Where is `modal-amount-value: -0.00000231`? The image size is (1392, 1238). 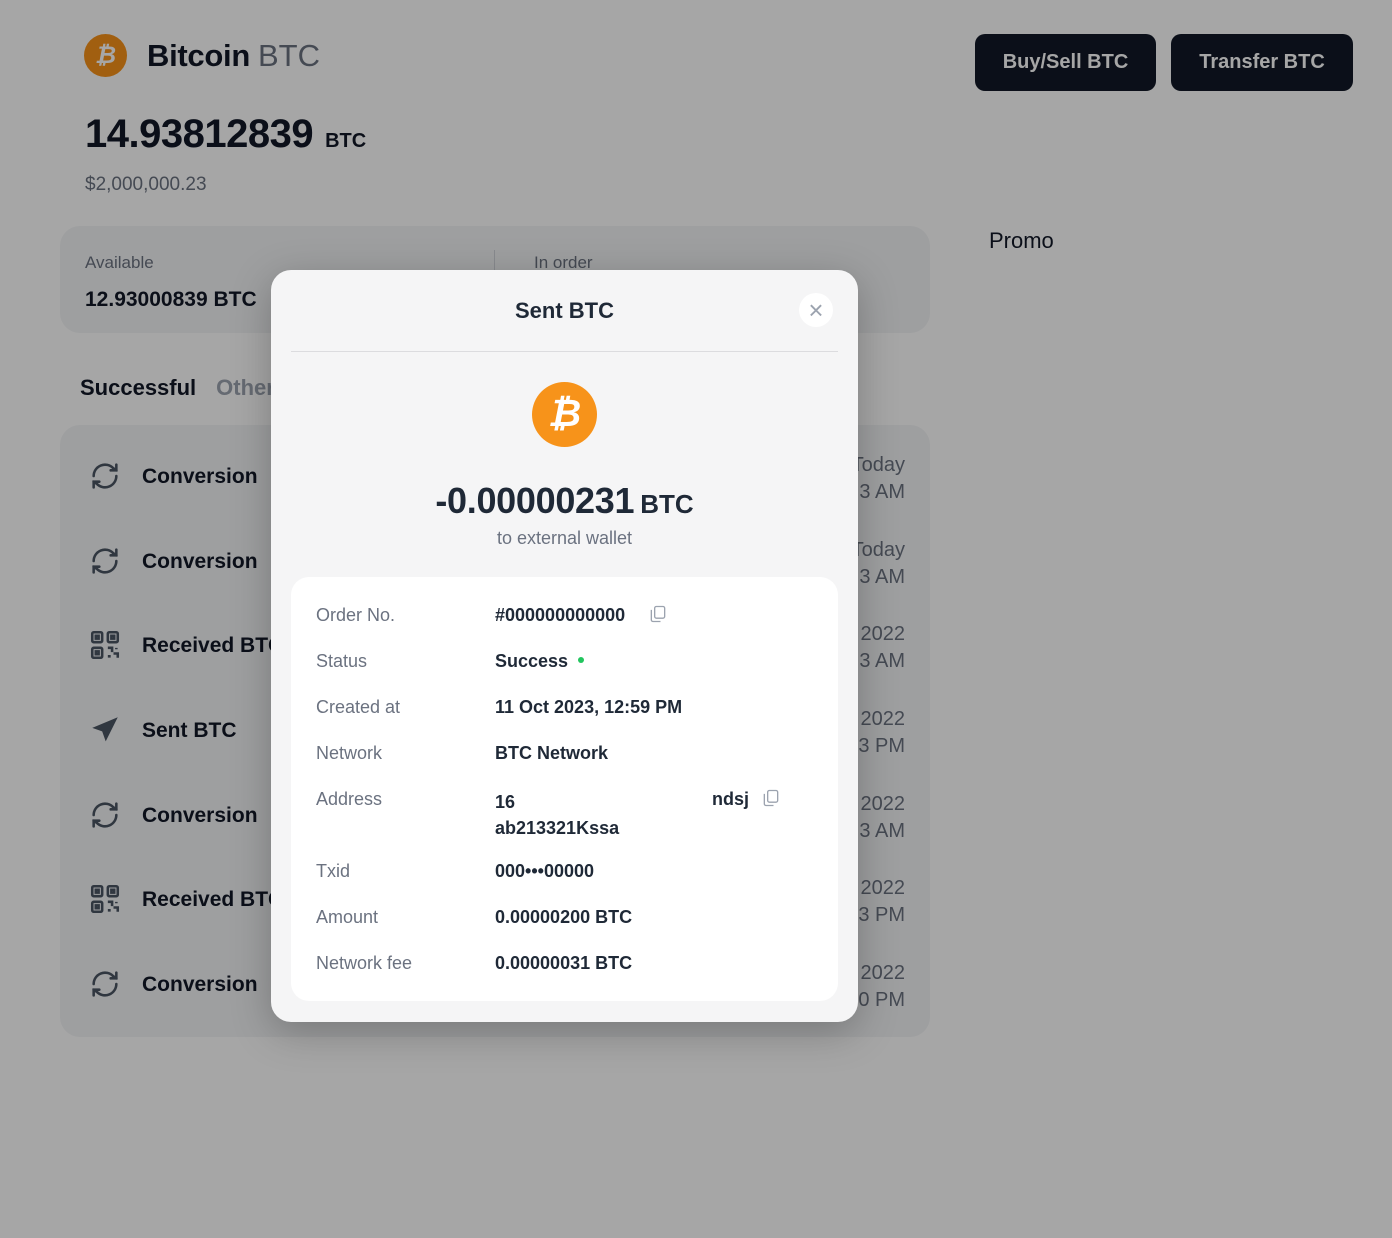 modal-amount-value: -0.00000231 is located at coordinates (535, 500).